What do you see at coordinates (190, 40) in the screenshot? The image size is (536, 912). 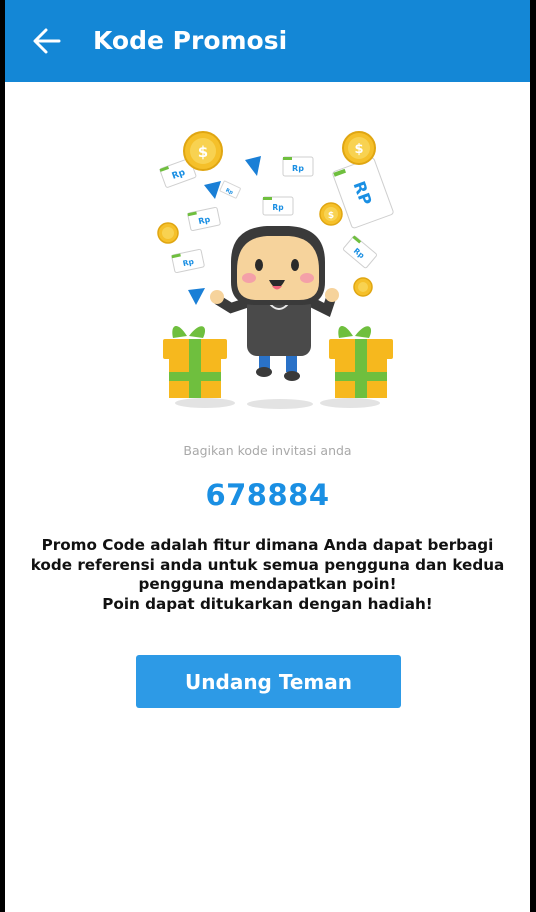 I see `page-title: Kode Promosi` at bounding box center [190, 40].